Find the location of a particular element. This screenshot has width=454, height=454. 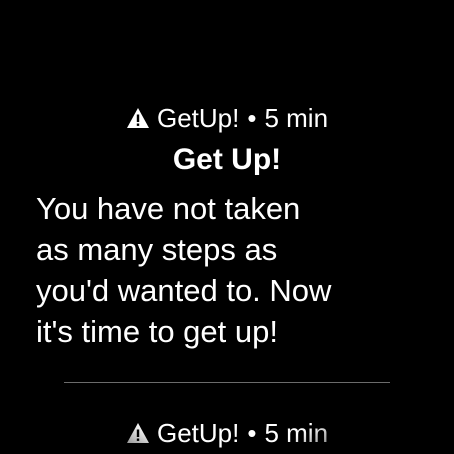

notification-header: GetUp! • 5 min is located at coordinates (227, 118).